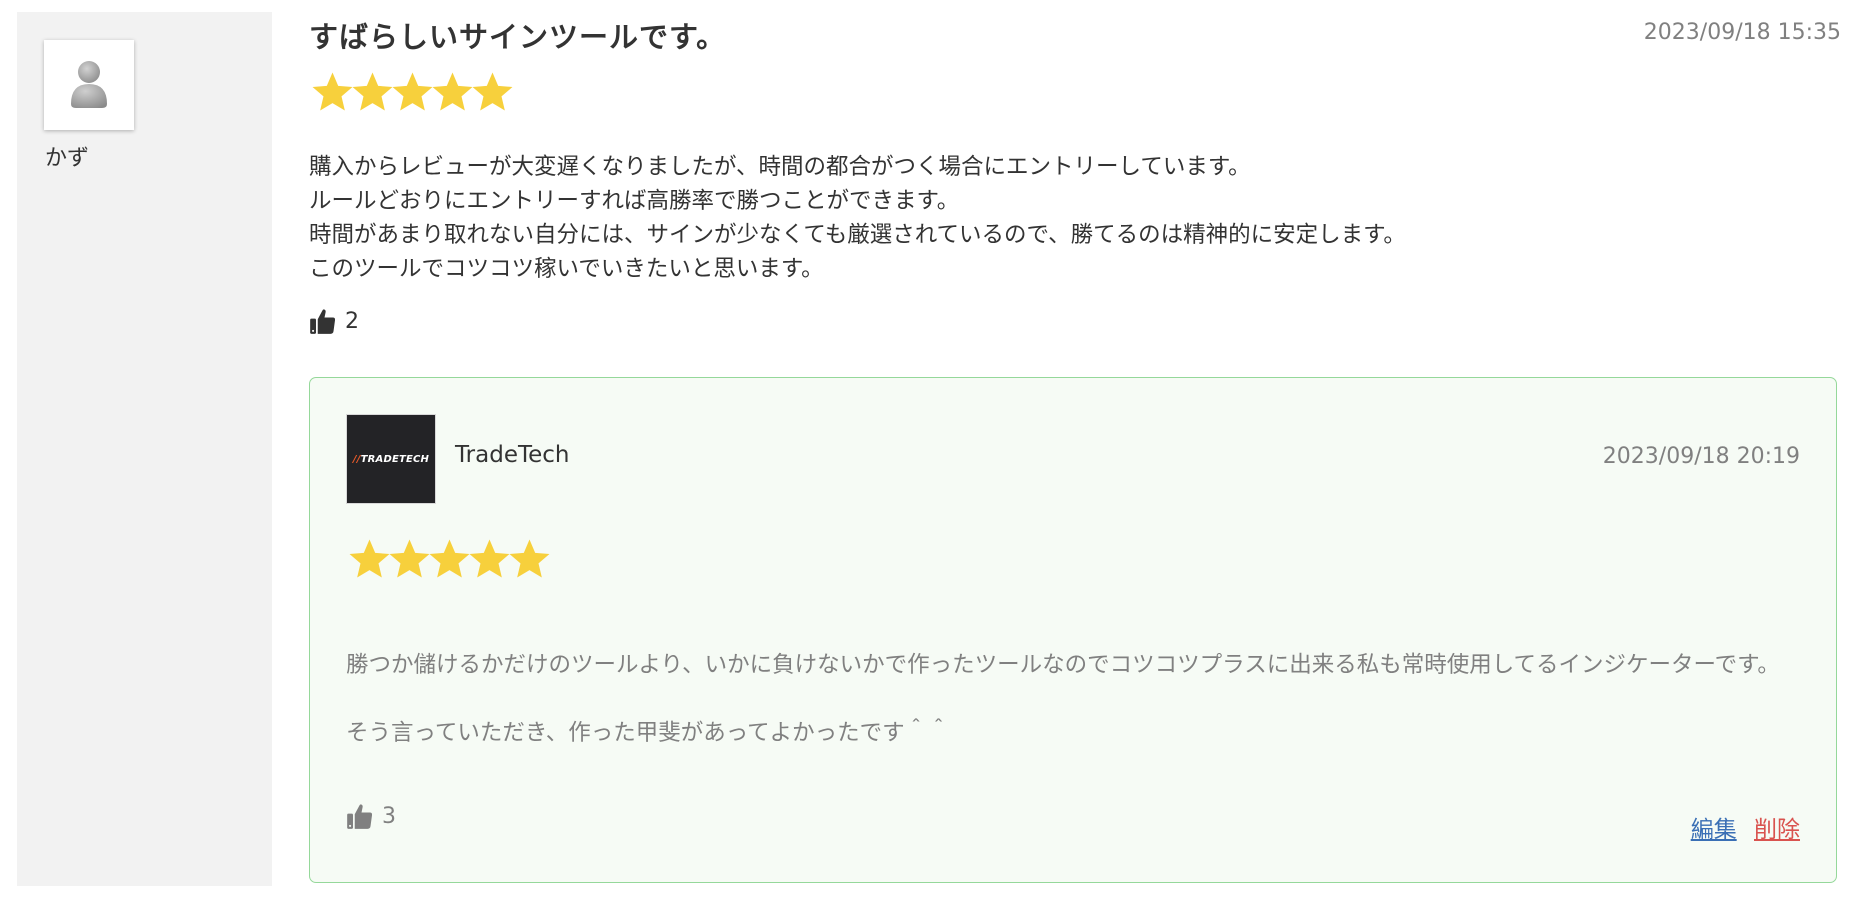  I want to click on review-body-line: このツールでコツコツ稼いでいきたいと思います。, so click(566, 269).